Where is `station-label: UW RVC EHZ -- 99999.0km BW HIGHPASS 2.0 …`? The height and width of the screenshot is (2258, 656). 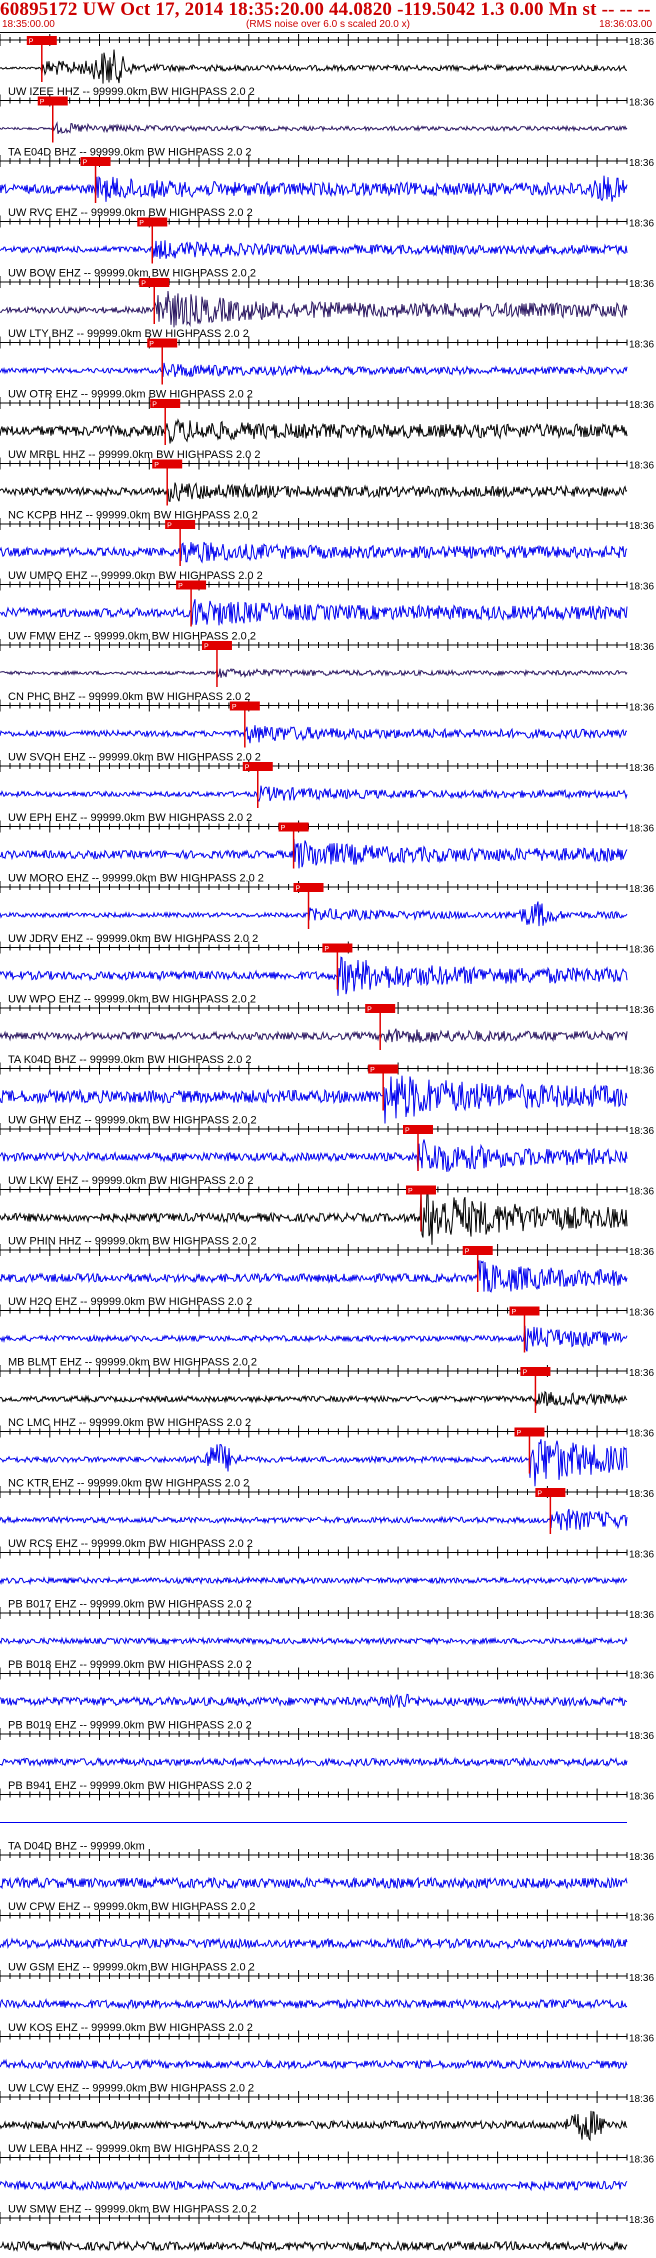
station-label: UW RVC EHZ -- 99999.0km BW HIGHPASS 2.0 … is located at coordinates (130, 213).